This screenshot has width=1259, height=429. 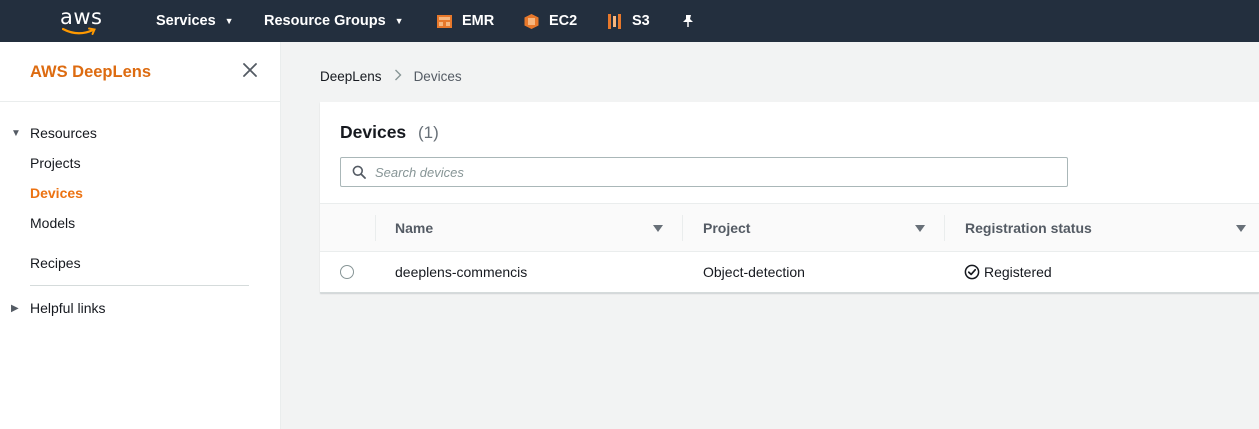 What do you see at coordinates (140, 101) in the screenshot?
I see `sidebar-header-divider` at bounding box center [140, 101].